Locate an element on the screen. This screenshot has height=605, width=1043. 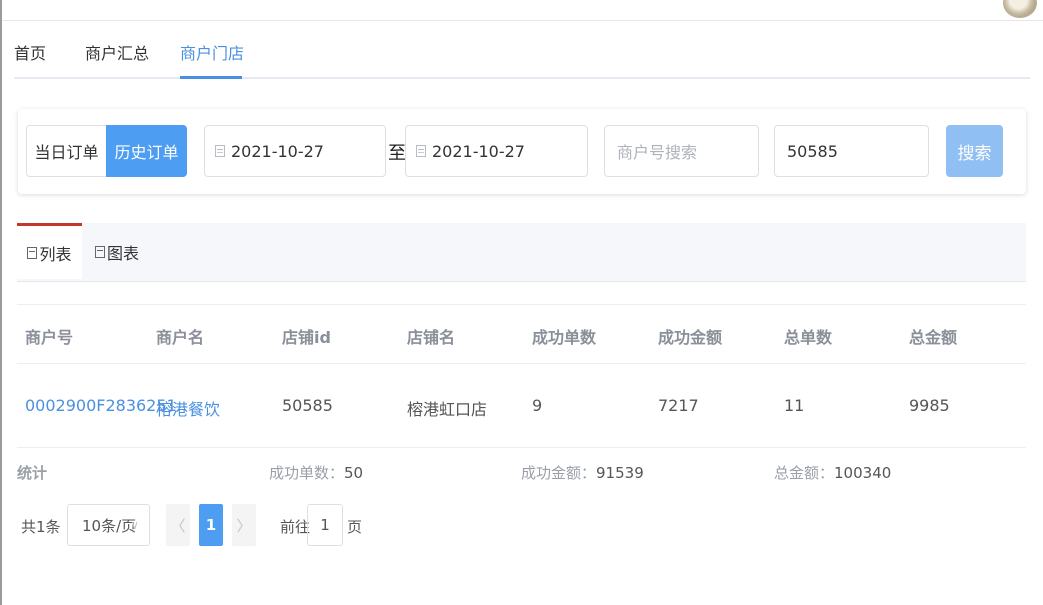
header-row-border is located at coordinates (521, 363).